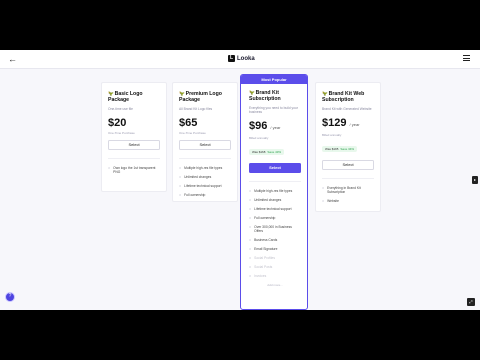 The image size is (480, 360). I want to click on top-bar: ← L Looka, so click(240, 59).